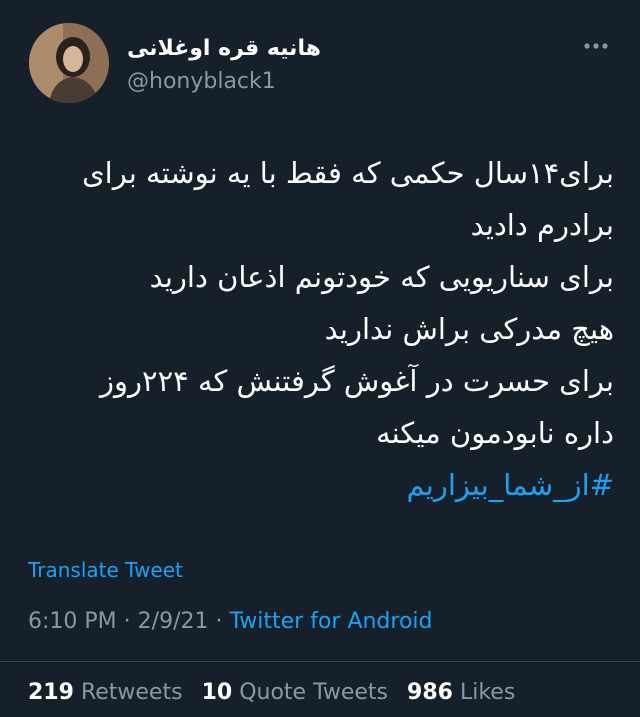 The height and width of the screenshot is (717, 640). I want to click on tweet-source-link: Twitter for Android, so click(330, 621).